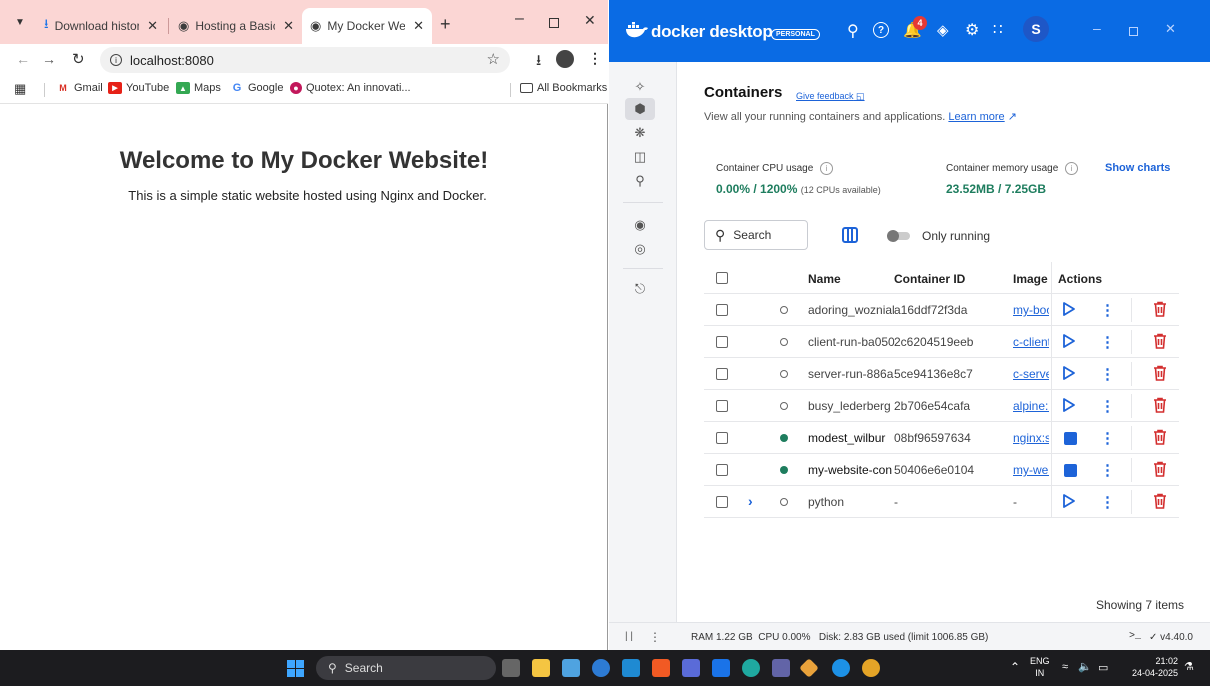  I want to click on tab-hosting: ◉ Hosting a Basic W ✕, so click(236, 26).